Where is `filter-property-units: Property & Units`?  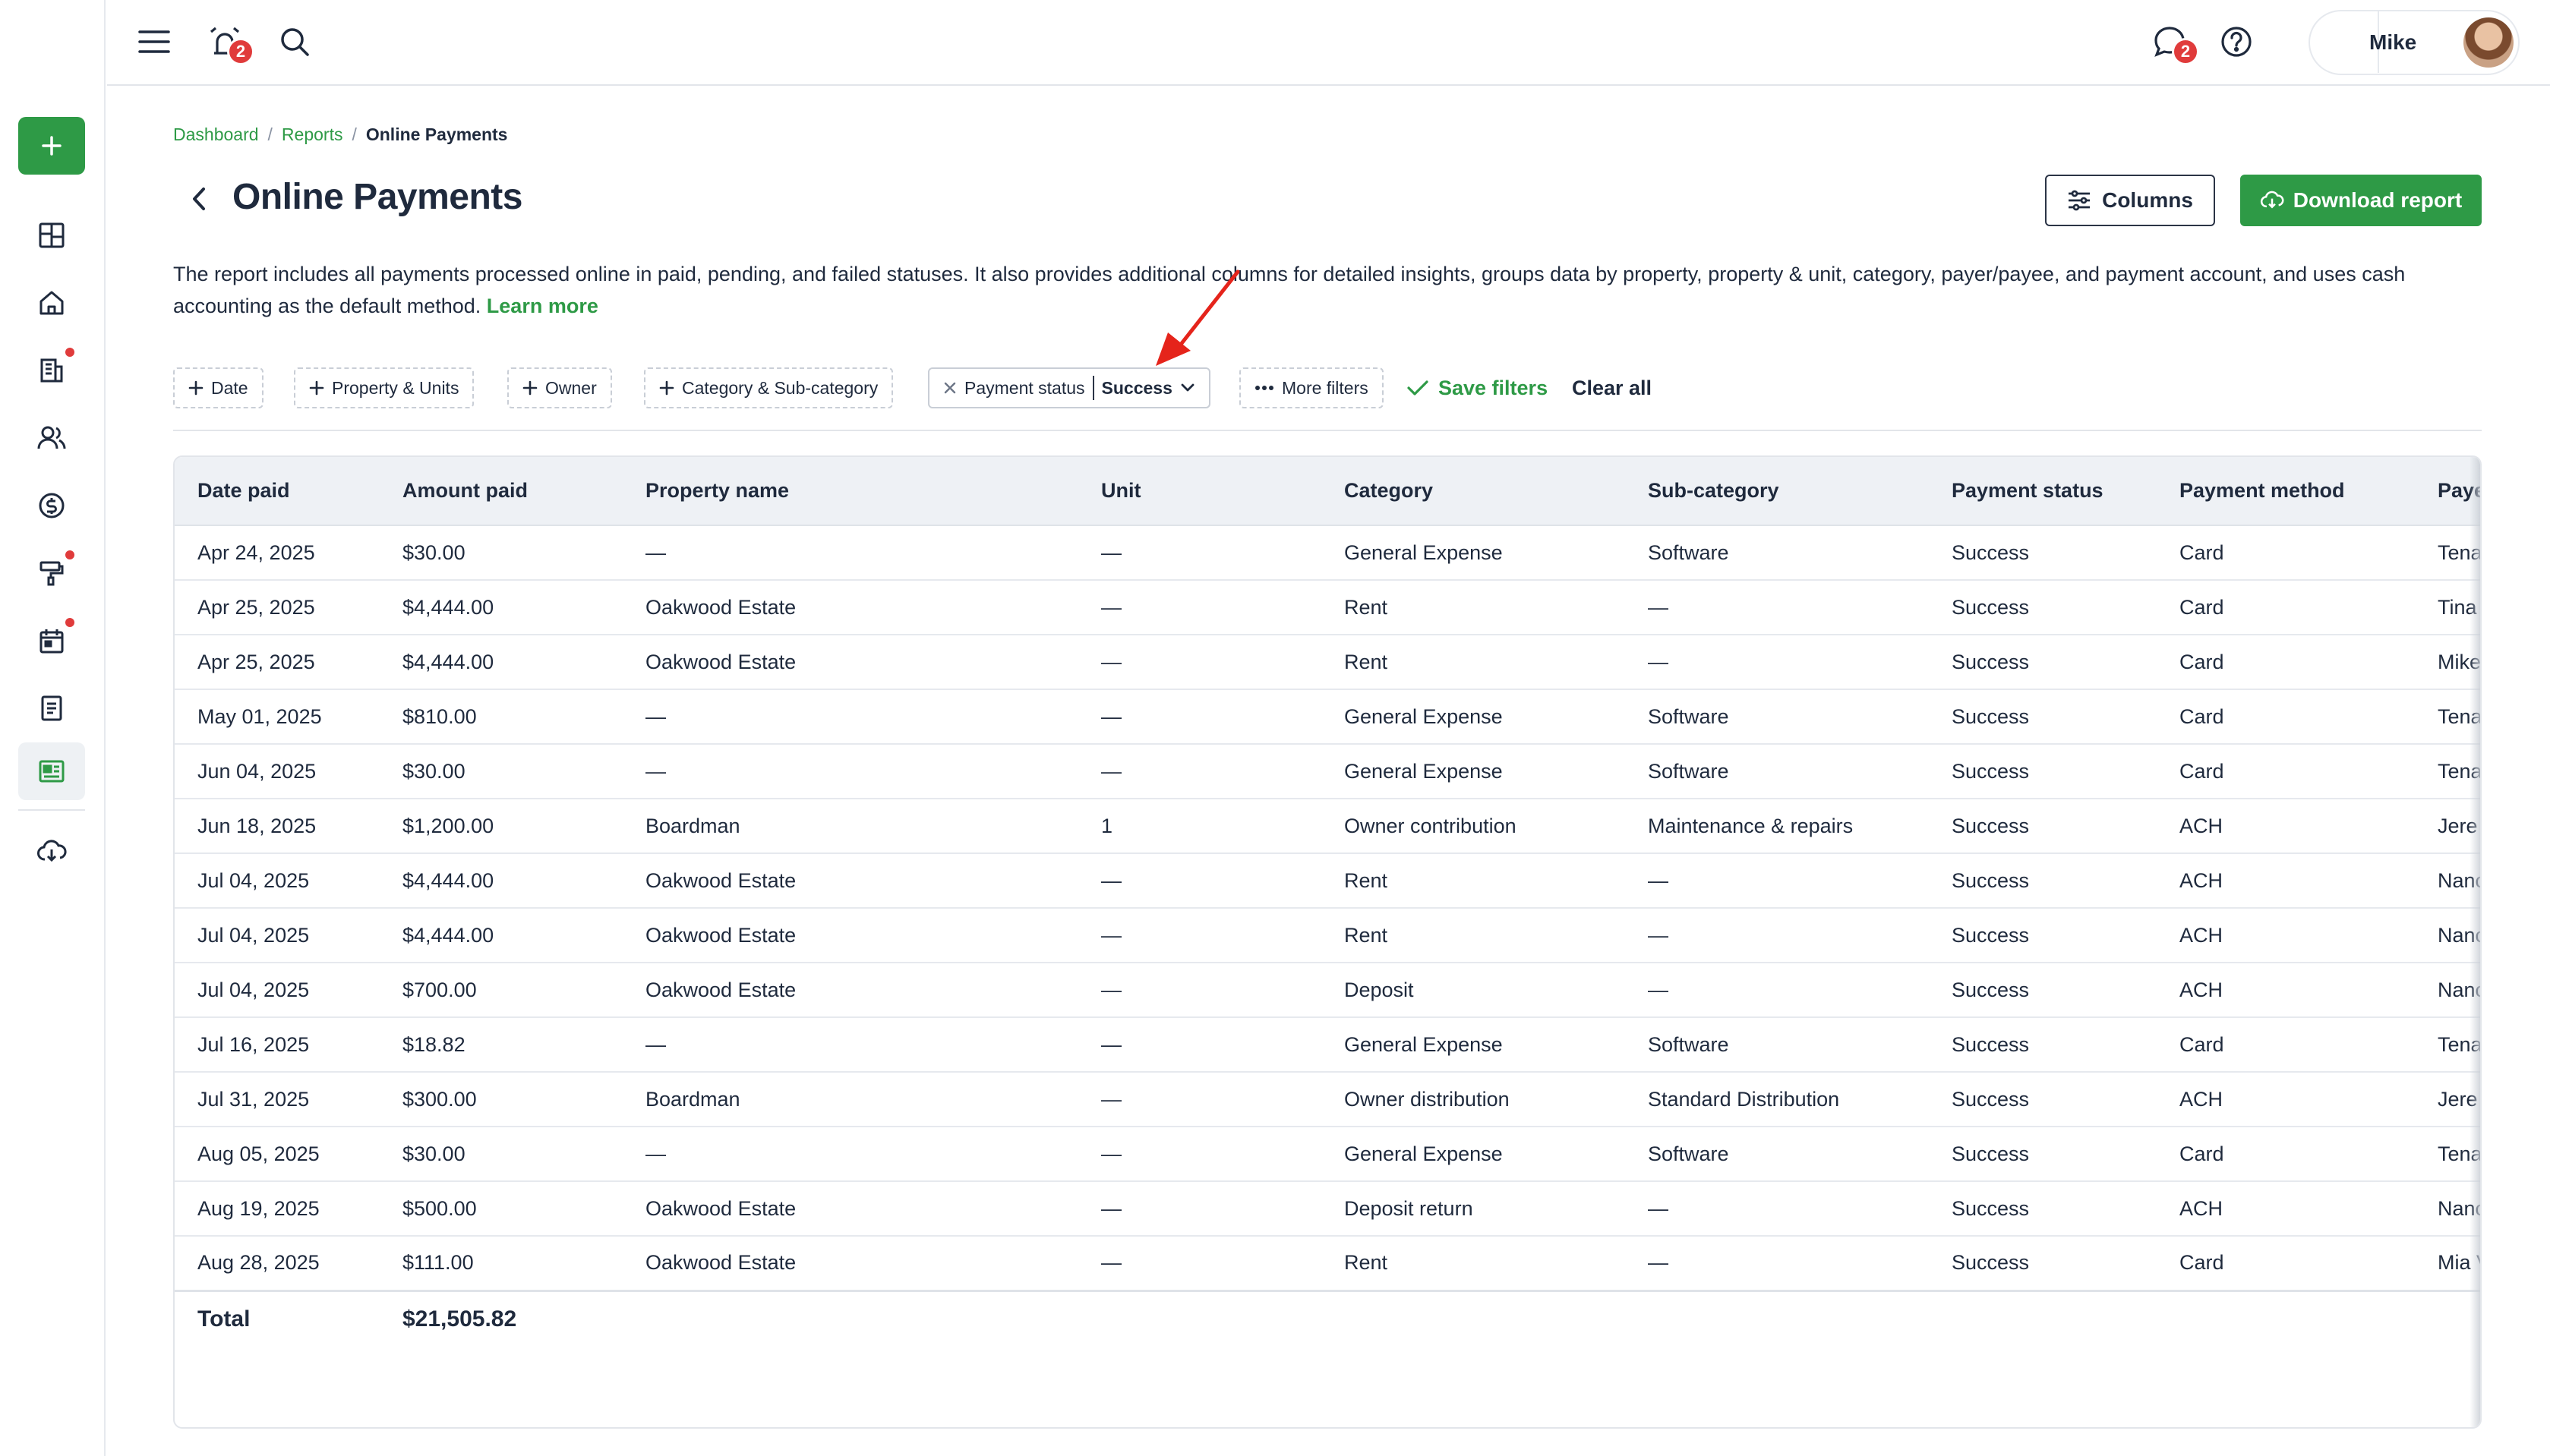
filter-property-units: Property & Units is located at coordinates (384, 387).